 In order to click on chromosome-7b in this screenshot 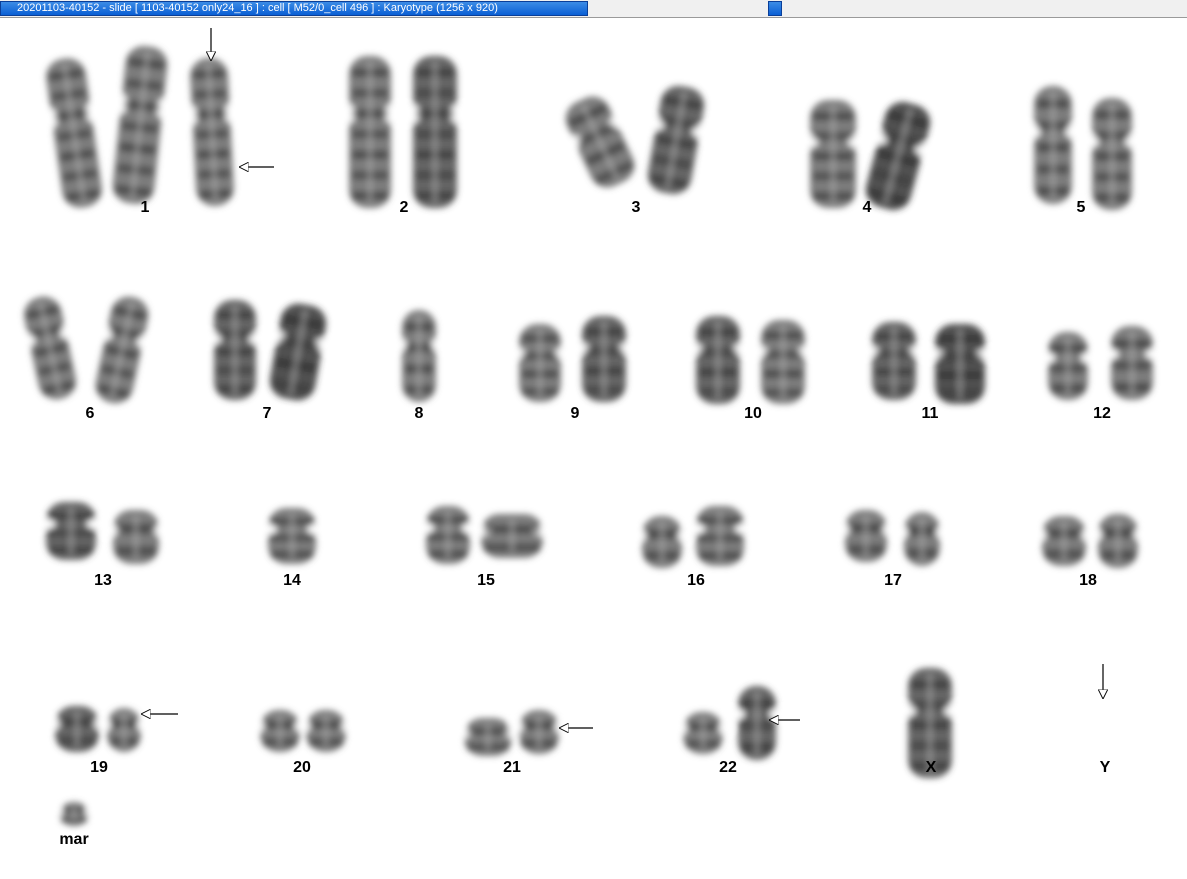, I will do `click(298, 352)`.